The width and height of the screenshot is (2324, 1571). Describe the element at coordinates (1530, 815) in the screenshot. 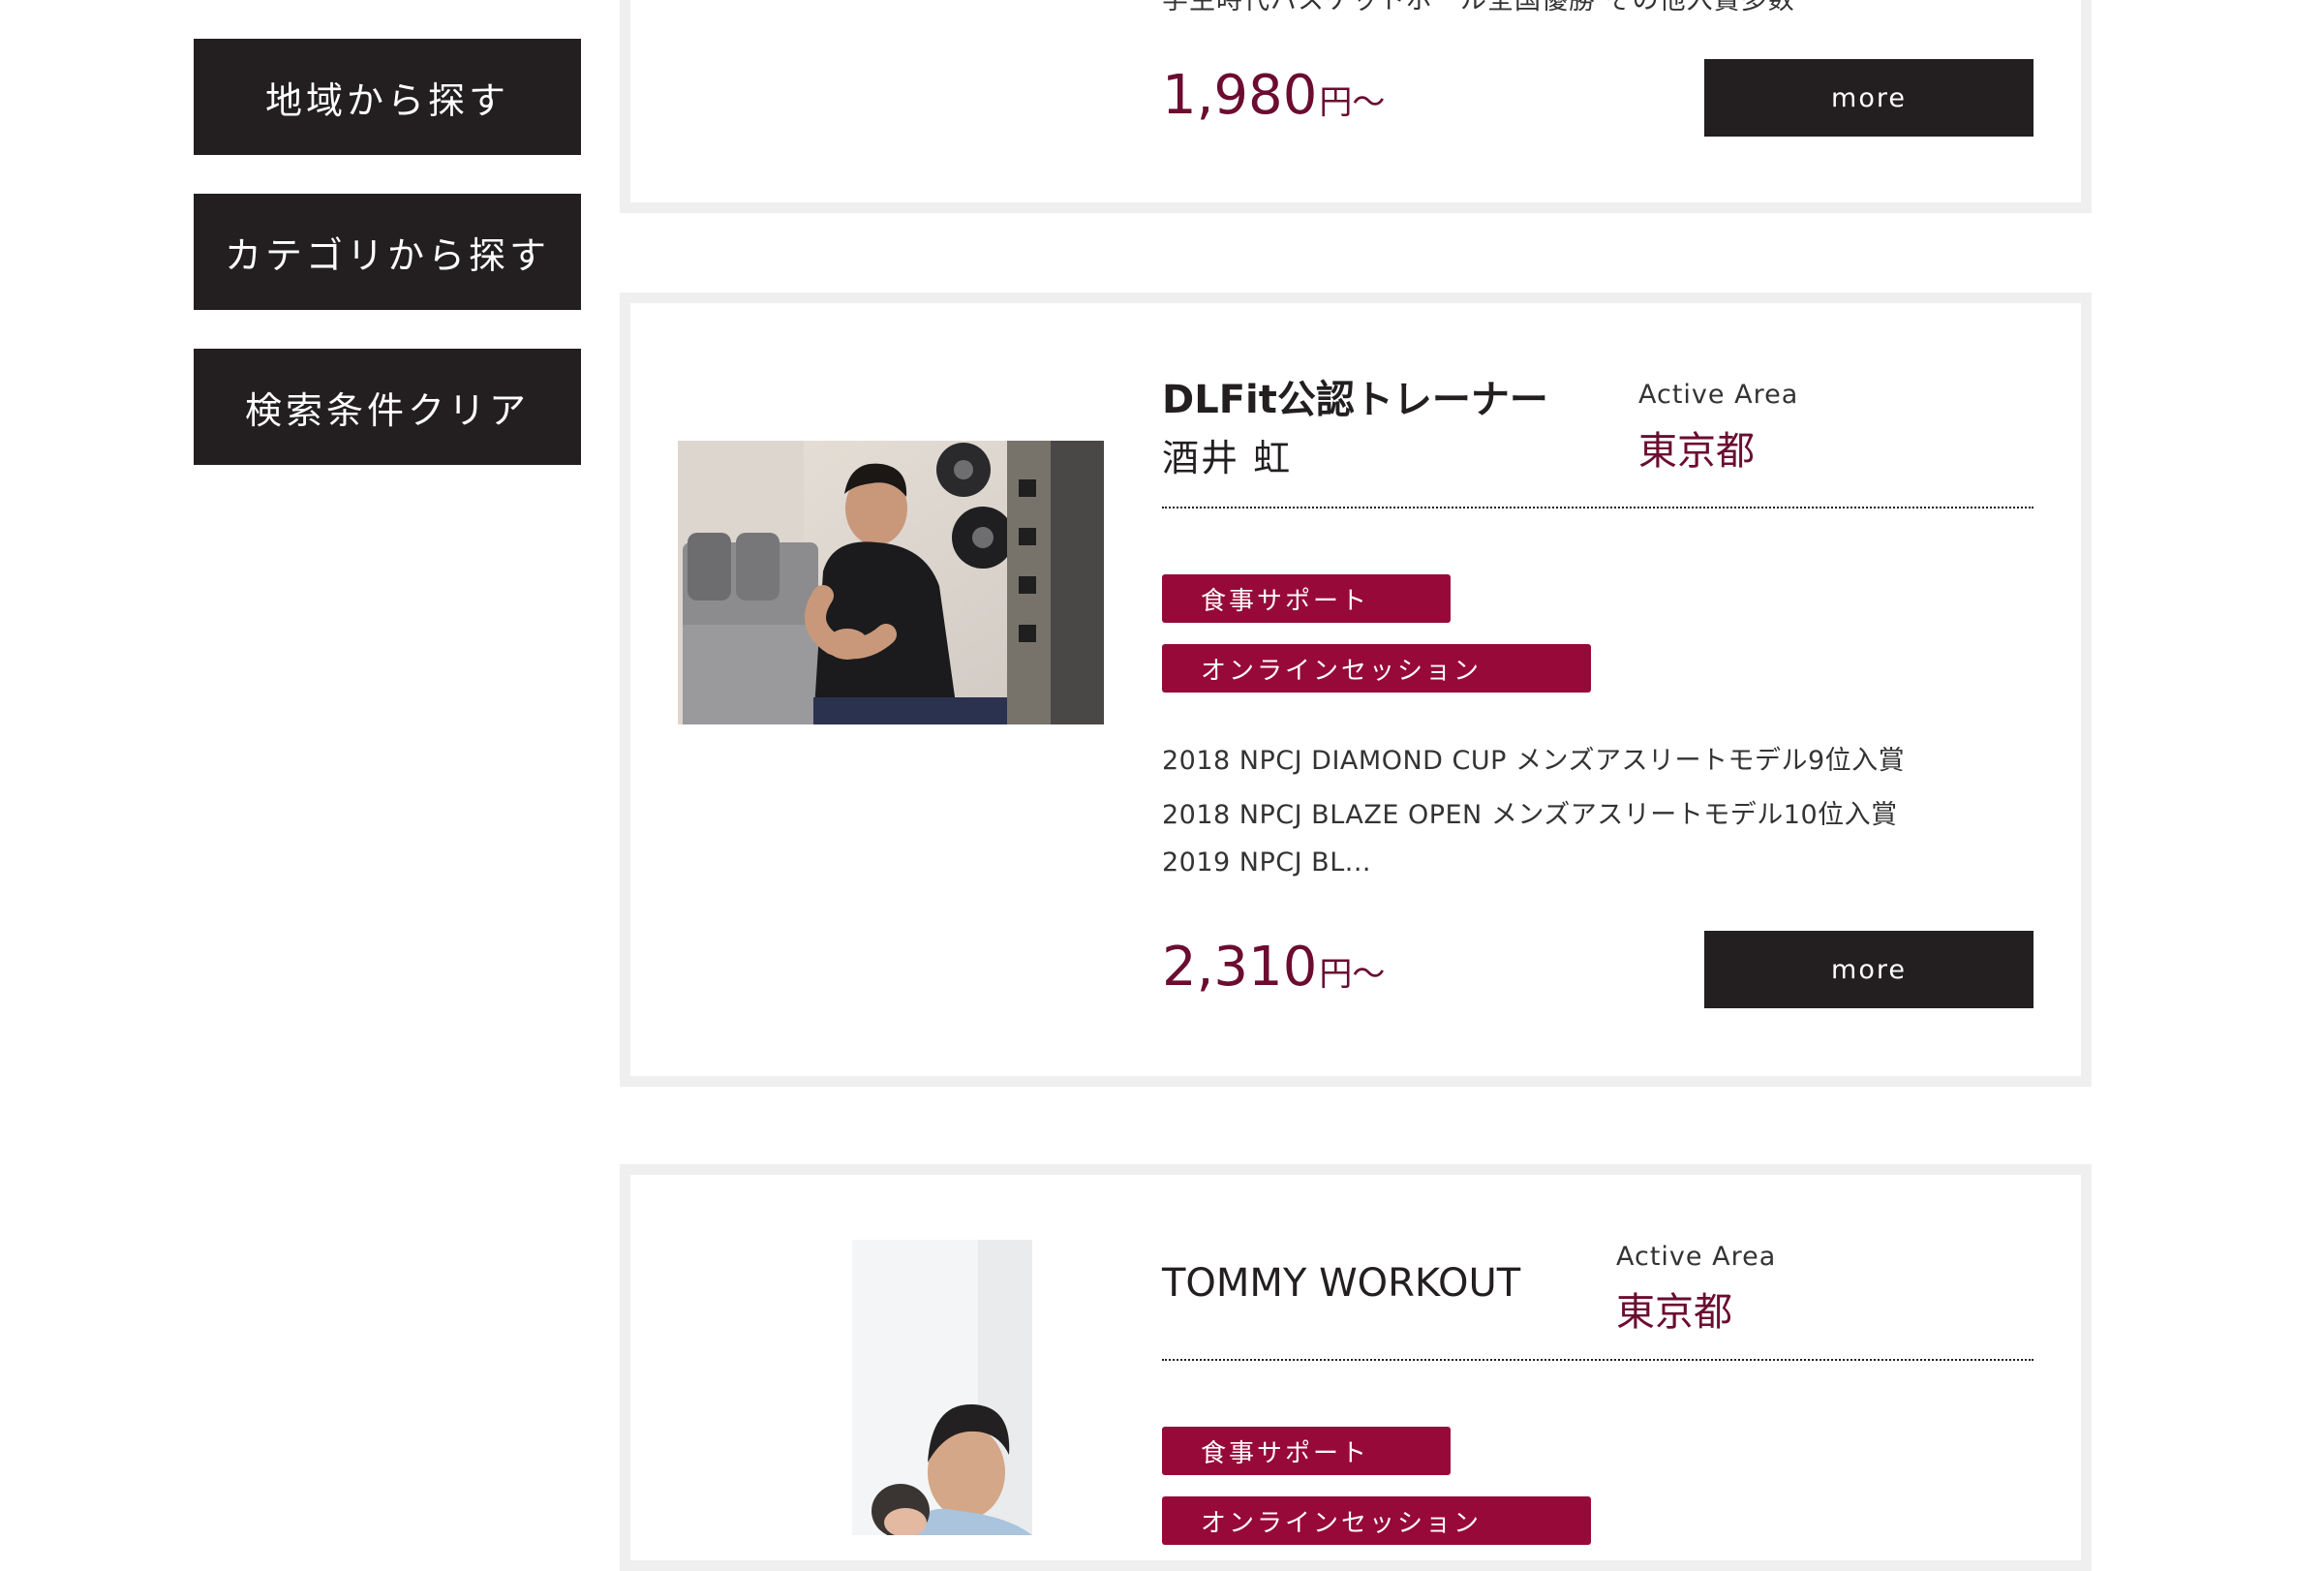

I see `card-description-line: 2018 NPCJ BLAZE OPEN メンズアスリートモデル10位入賞` at that location.